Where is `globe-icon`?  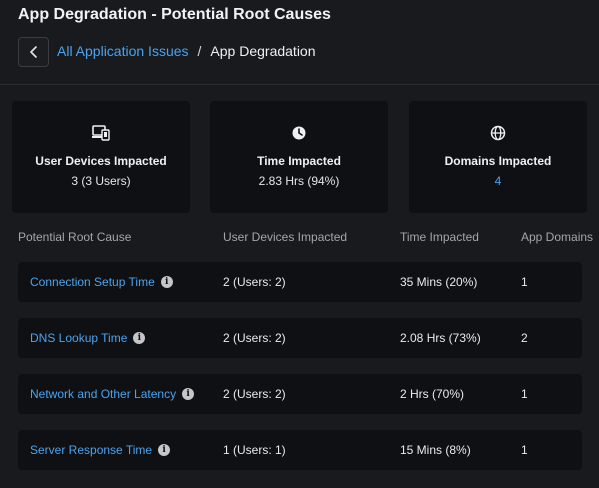
globe-icon is located at coordinates (498, 133).